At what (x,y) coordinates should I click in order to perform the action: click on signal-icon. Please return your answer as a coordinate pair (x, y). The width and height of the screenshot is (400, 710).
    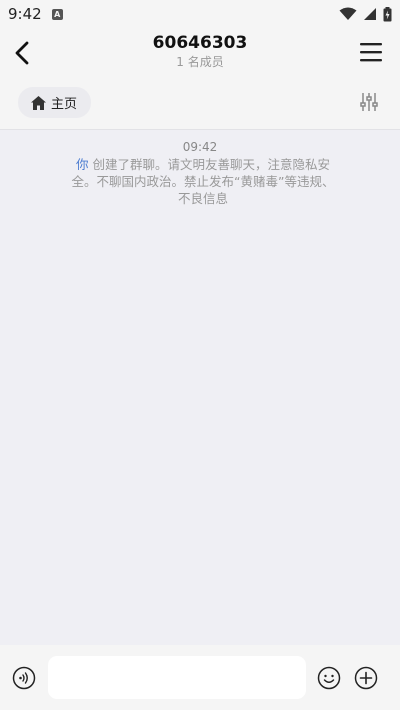
    Looking at the image, I should click on (370, 14).